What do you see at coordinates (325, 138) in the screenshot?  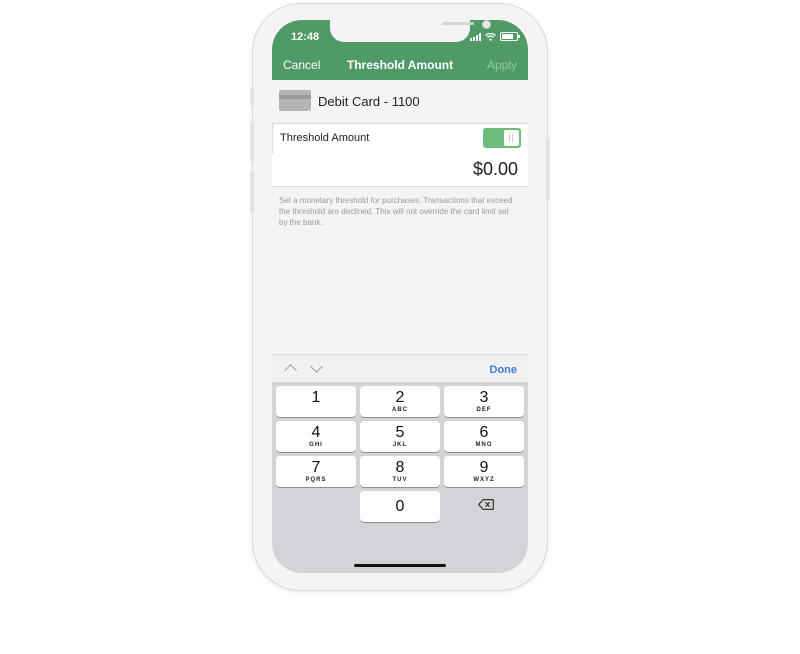 I see `threshold-toggle-label: Threshold Amount` at bounding box center [325, 138].